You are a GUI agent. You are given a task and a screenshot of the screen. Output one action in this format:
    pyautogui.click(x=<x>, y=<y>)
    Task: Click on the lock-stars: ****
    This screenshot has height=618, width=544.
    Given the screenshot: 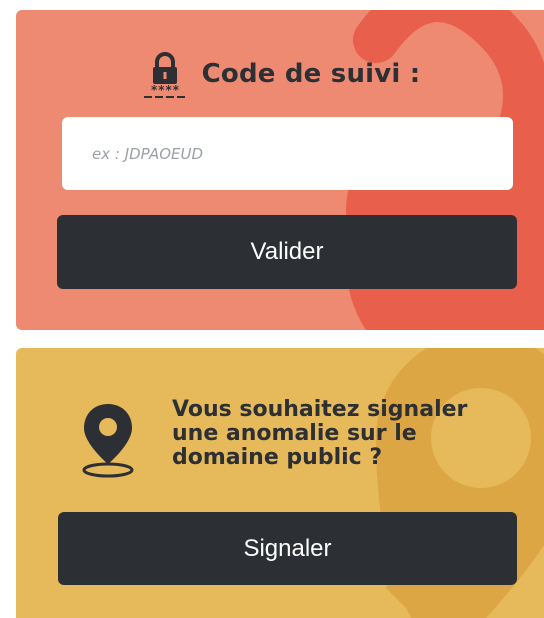 What is the action you would take?
    pyautogui.click(x=164, y=90)
    